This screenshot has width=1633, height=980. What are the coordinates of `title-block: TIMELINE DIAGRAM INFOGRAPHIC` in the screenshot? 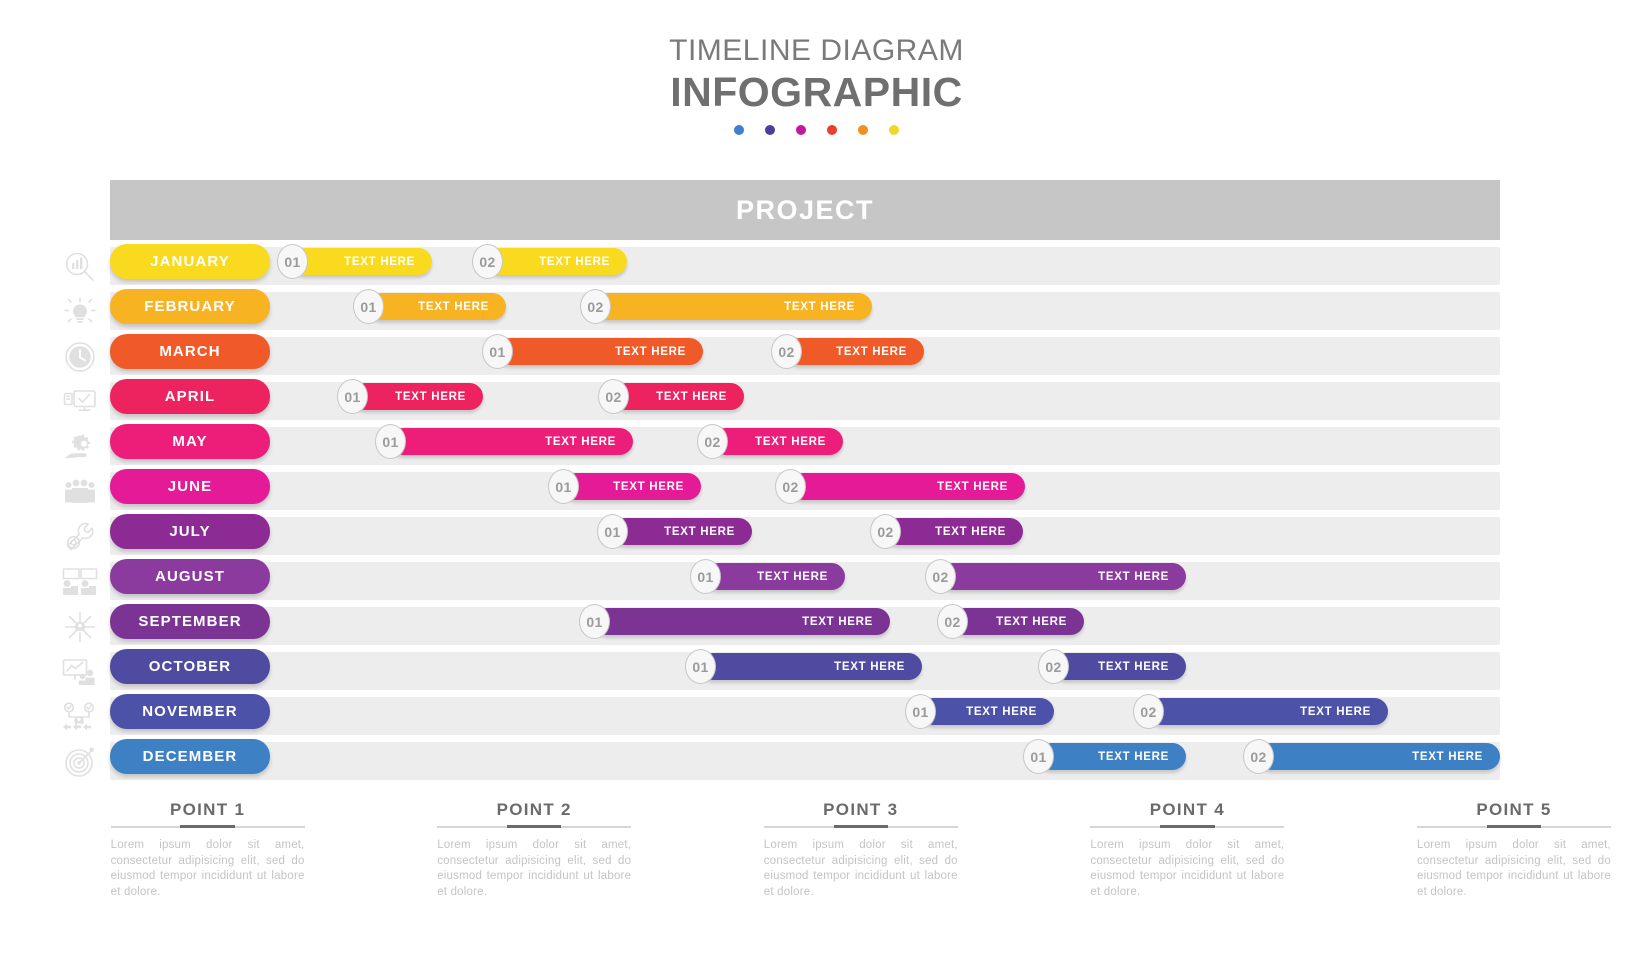 It's located at (816, 85).